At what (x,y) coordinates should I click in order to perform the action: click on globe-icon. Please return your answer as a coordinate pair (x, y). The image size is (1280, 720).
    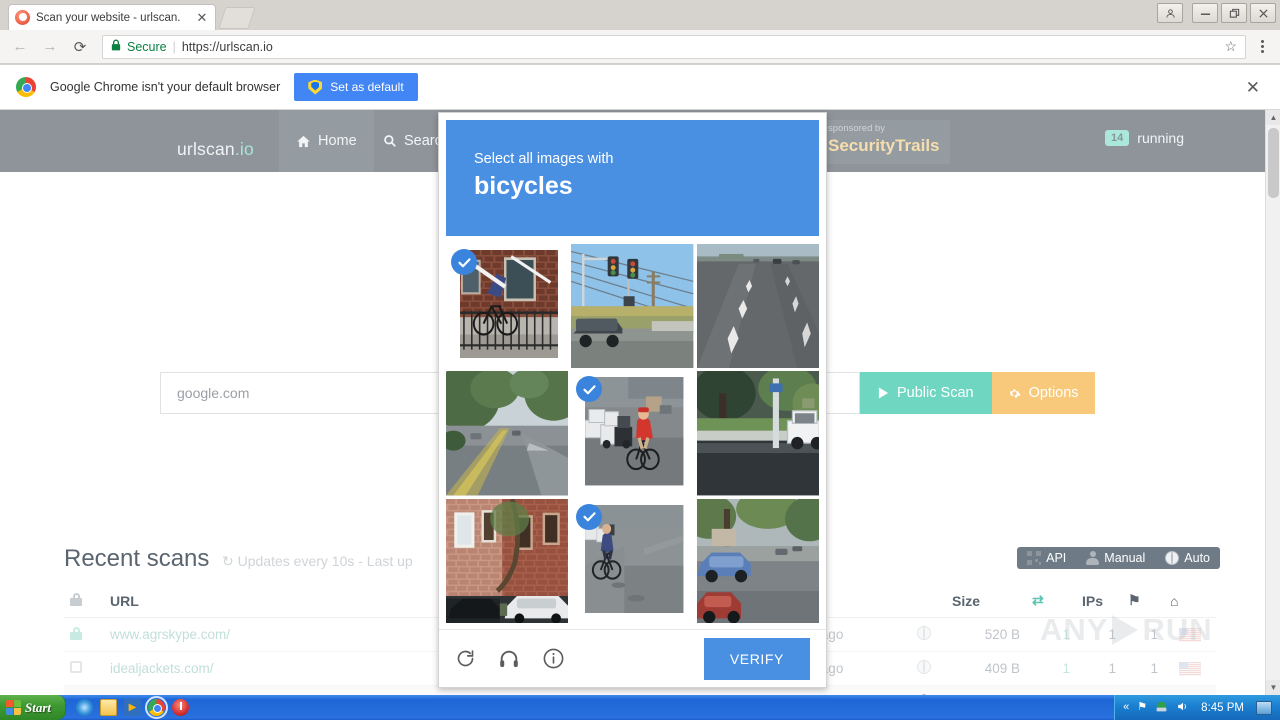
    Looking at the image, I should click on (924, 667).